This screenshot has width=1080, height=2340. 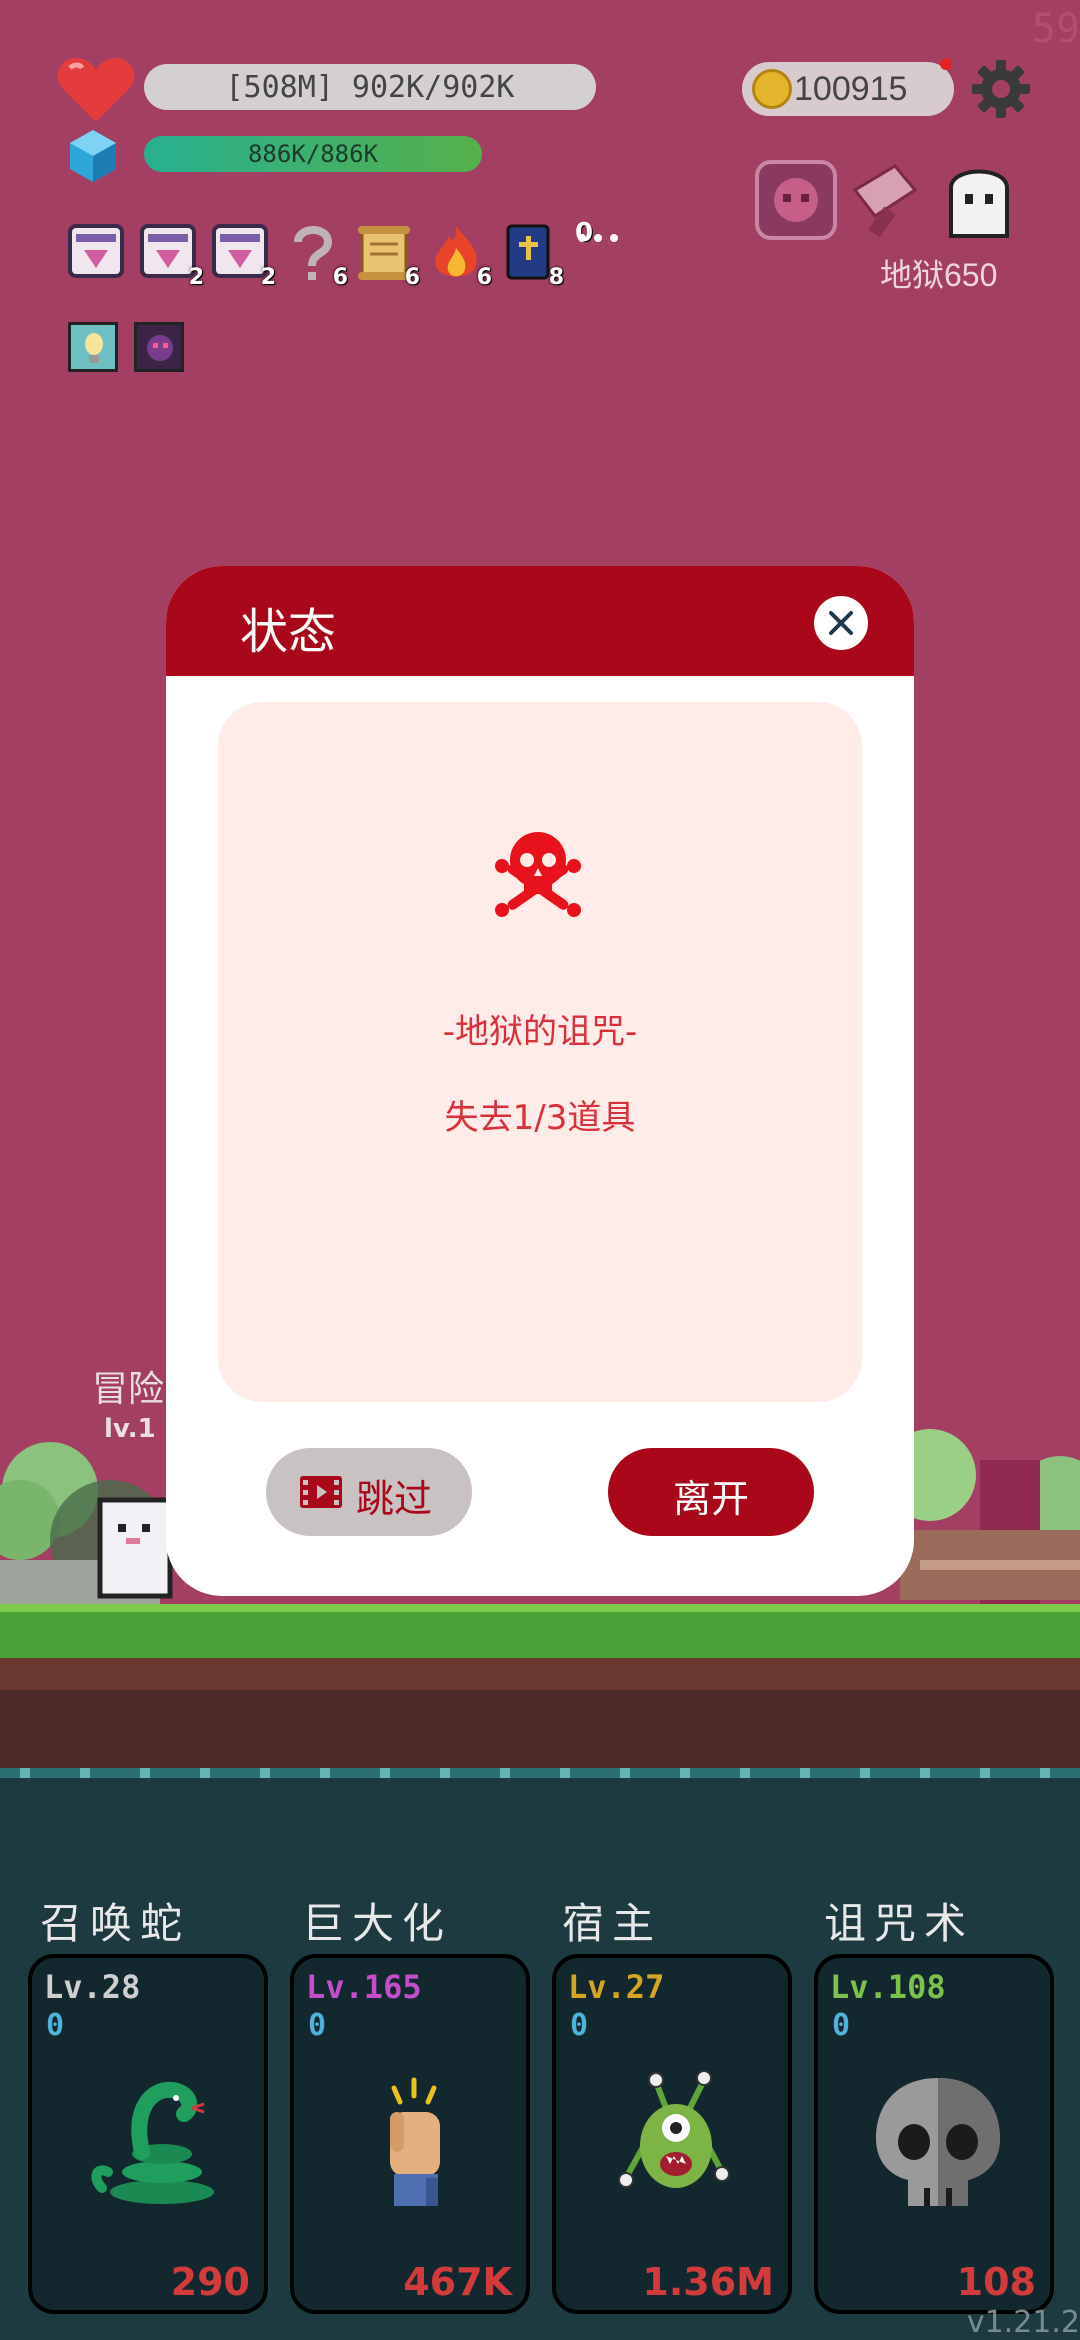 What do you see at coordinates (946, 64) in the screenshot?
I see `notification-dot` at bounding box center [946, 64].